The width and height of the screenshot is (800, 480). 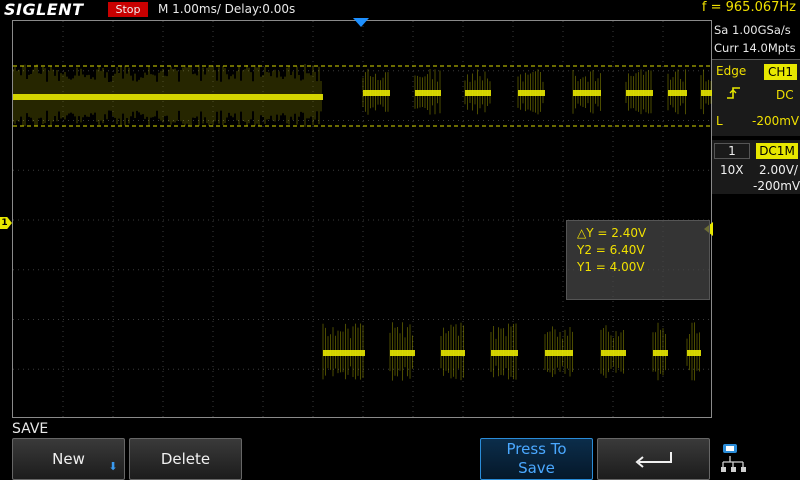 What do you see at coordinates (732, 151) in the screenshot?
I see `channel-number: 1` at bounding box center [732, 151].